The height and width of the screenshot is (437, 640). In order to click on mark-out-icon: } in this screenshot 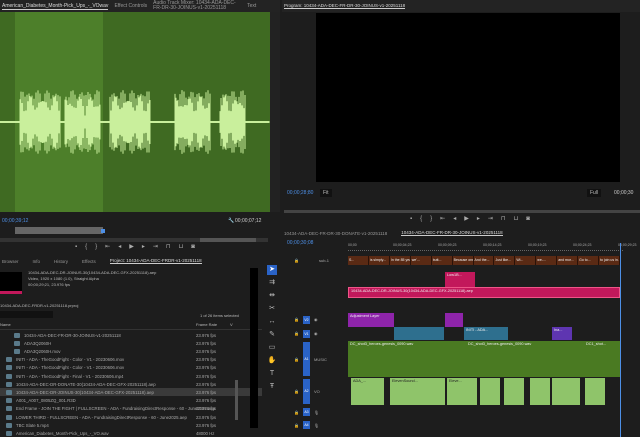, I will do `click(96, 247)`.